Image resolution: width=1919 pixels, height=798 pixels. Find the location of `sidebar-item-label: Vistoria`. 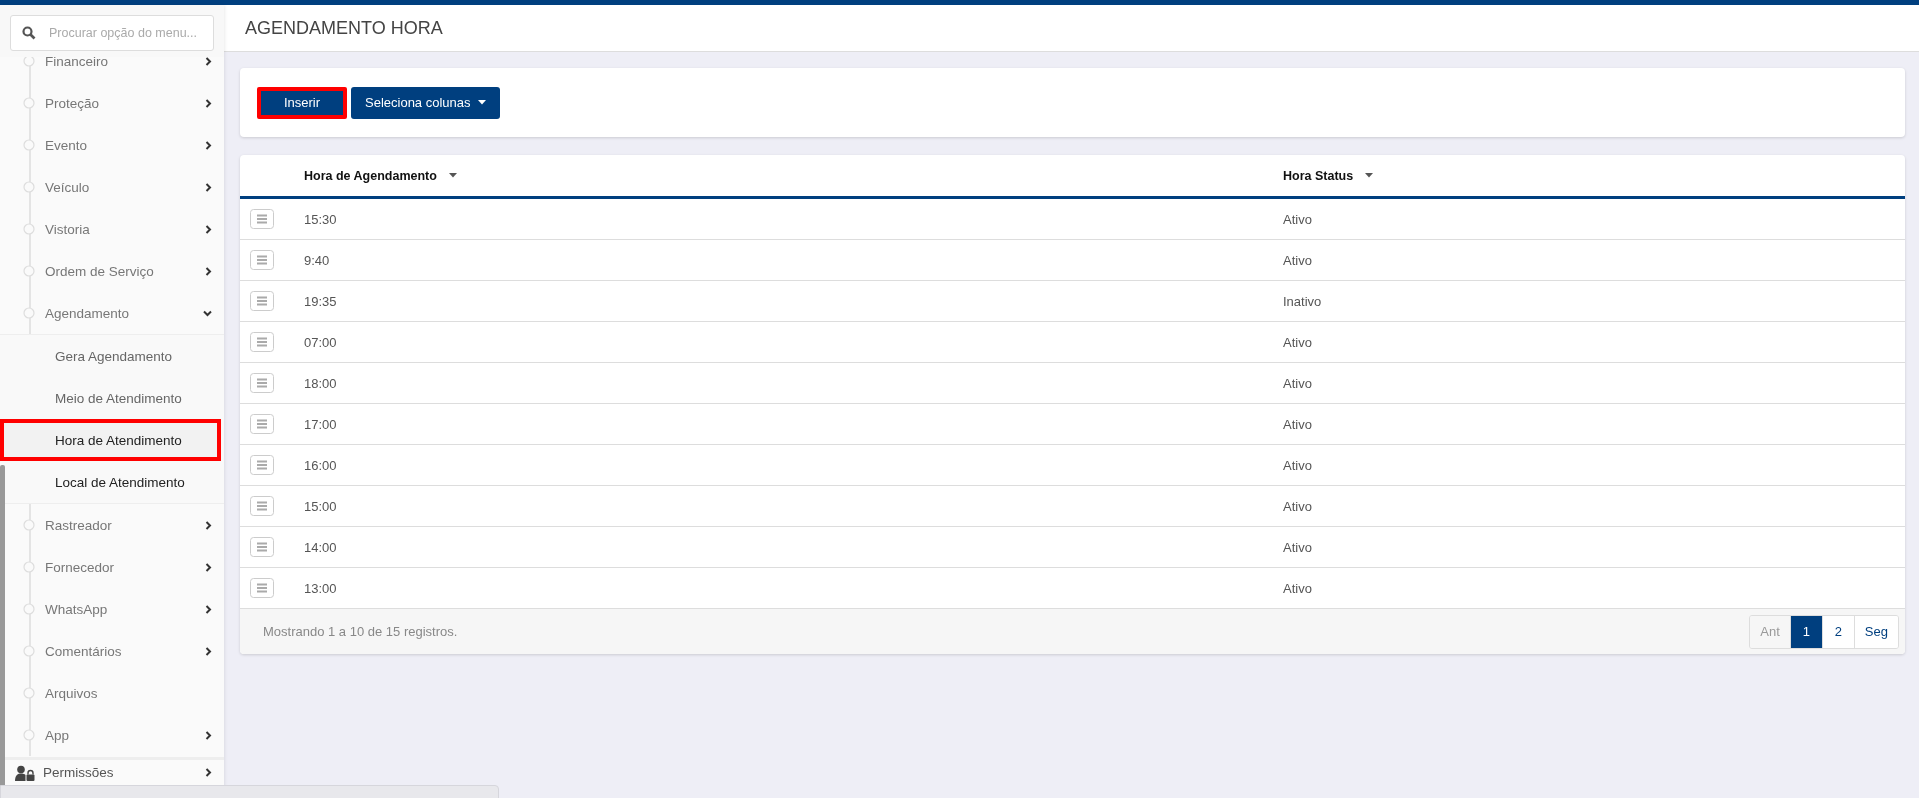

sidebar-item-label: Vistoria is located at coordinates (68, 229).